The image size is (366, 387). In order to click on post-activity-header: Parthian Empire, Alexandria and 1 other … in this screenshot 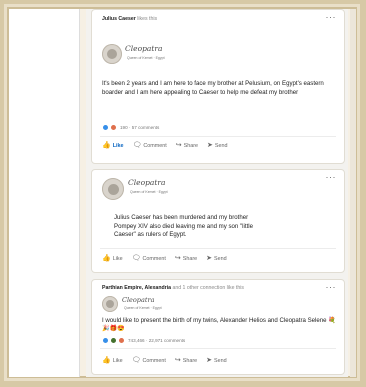, I will do `click(211, 288)`.